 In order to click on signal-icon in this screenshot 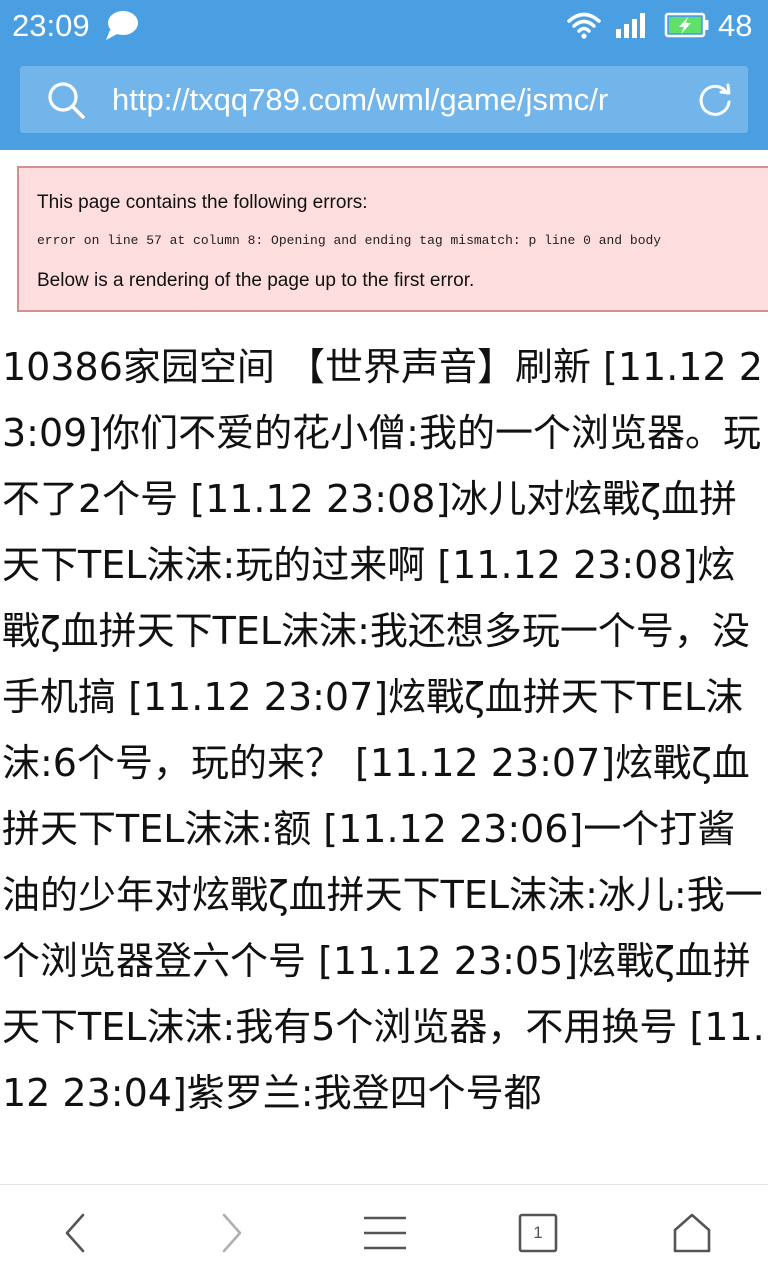, I will do `click(630, 25)`.